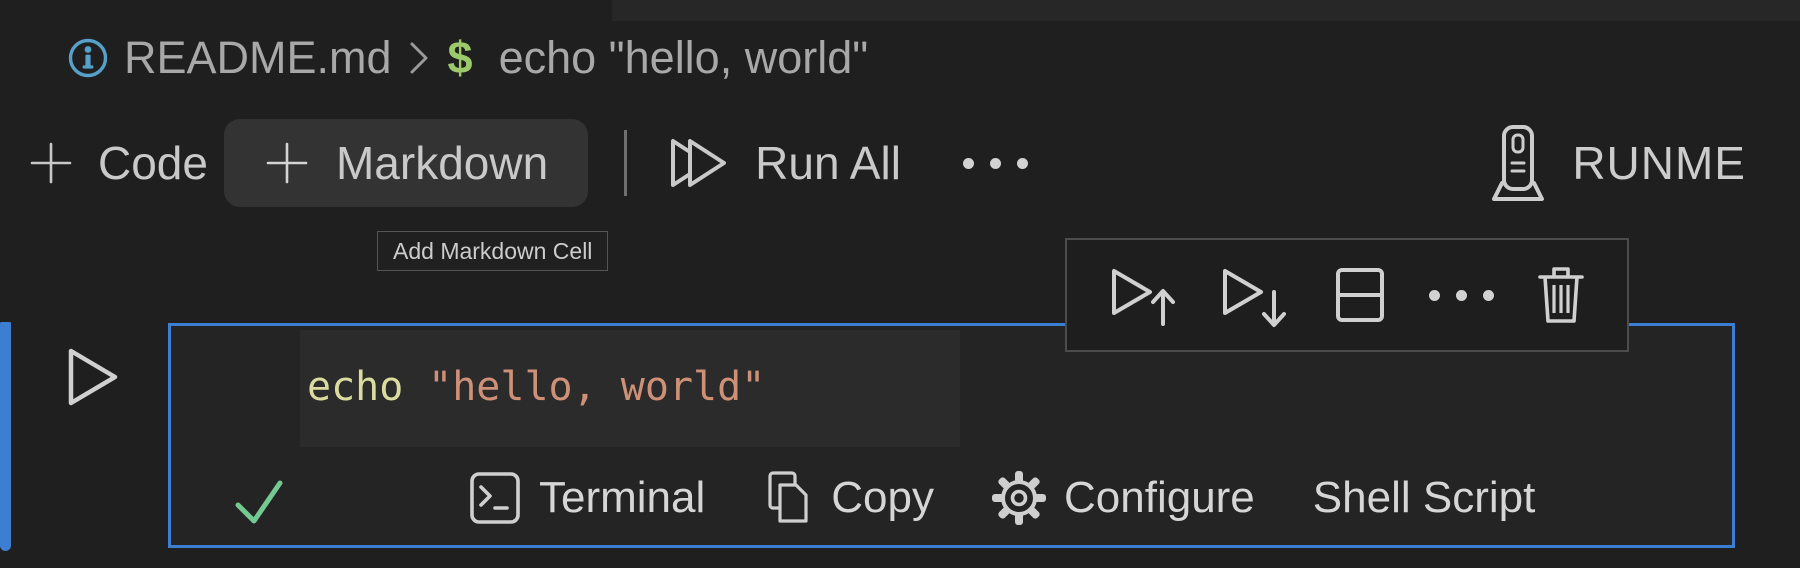 The height and width of the screenshot is (568, 1800). I want to click on breadcrumb: README.md $ echo "hello, world", so click(467, 58).